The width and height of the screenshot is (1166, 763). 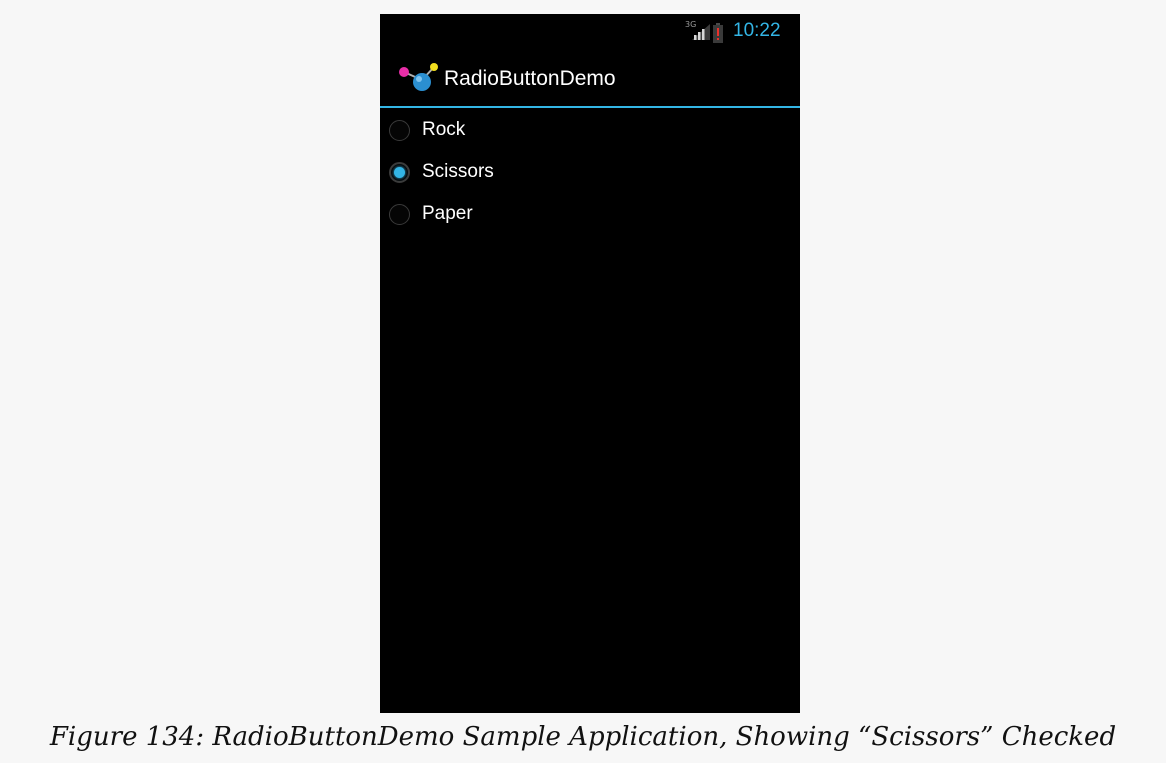 I want to click on action-bar-divider, so click(x=590, y=107).